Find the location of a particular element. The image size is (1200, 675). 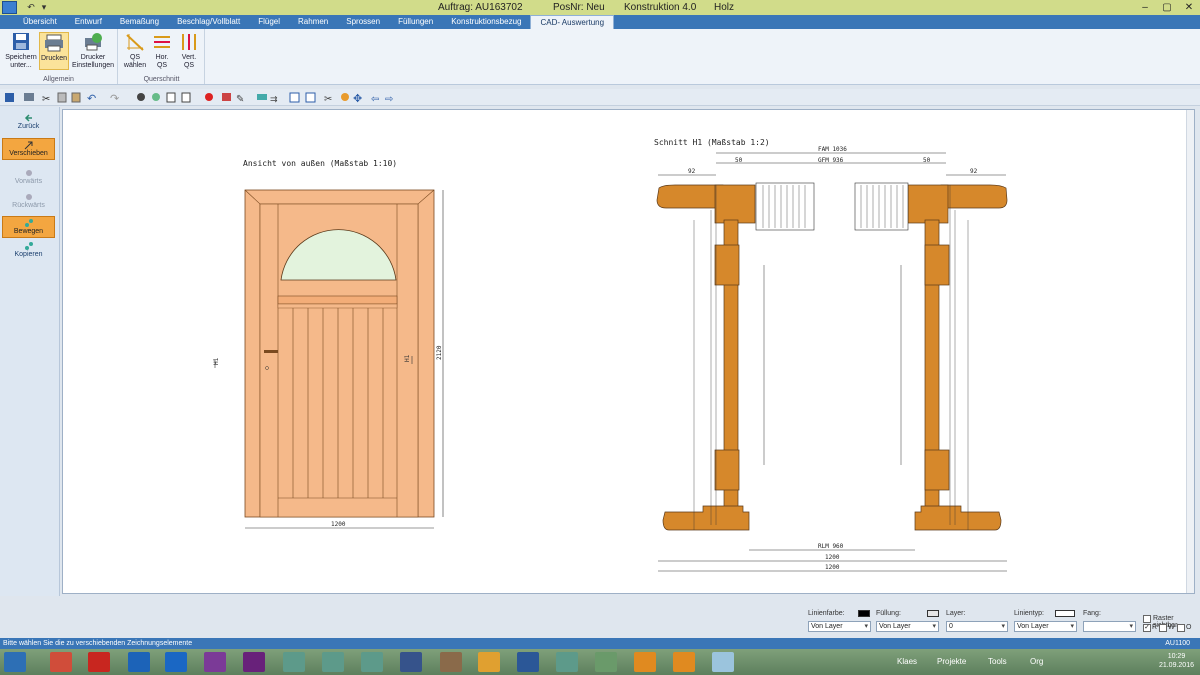

taskbar-app17-icon is located at coordinates (684, 662).